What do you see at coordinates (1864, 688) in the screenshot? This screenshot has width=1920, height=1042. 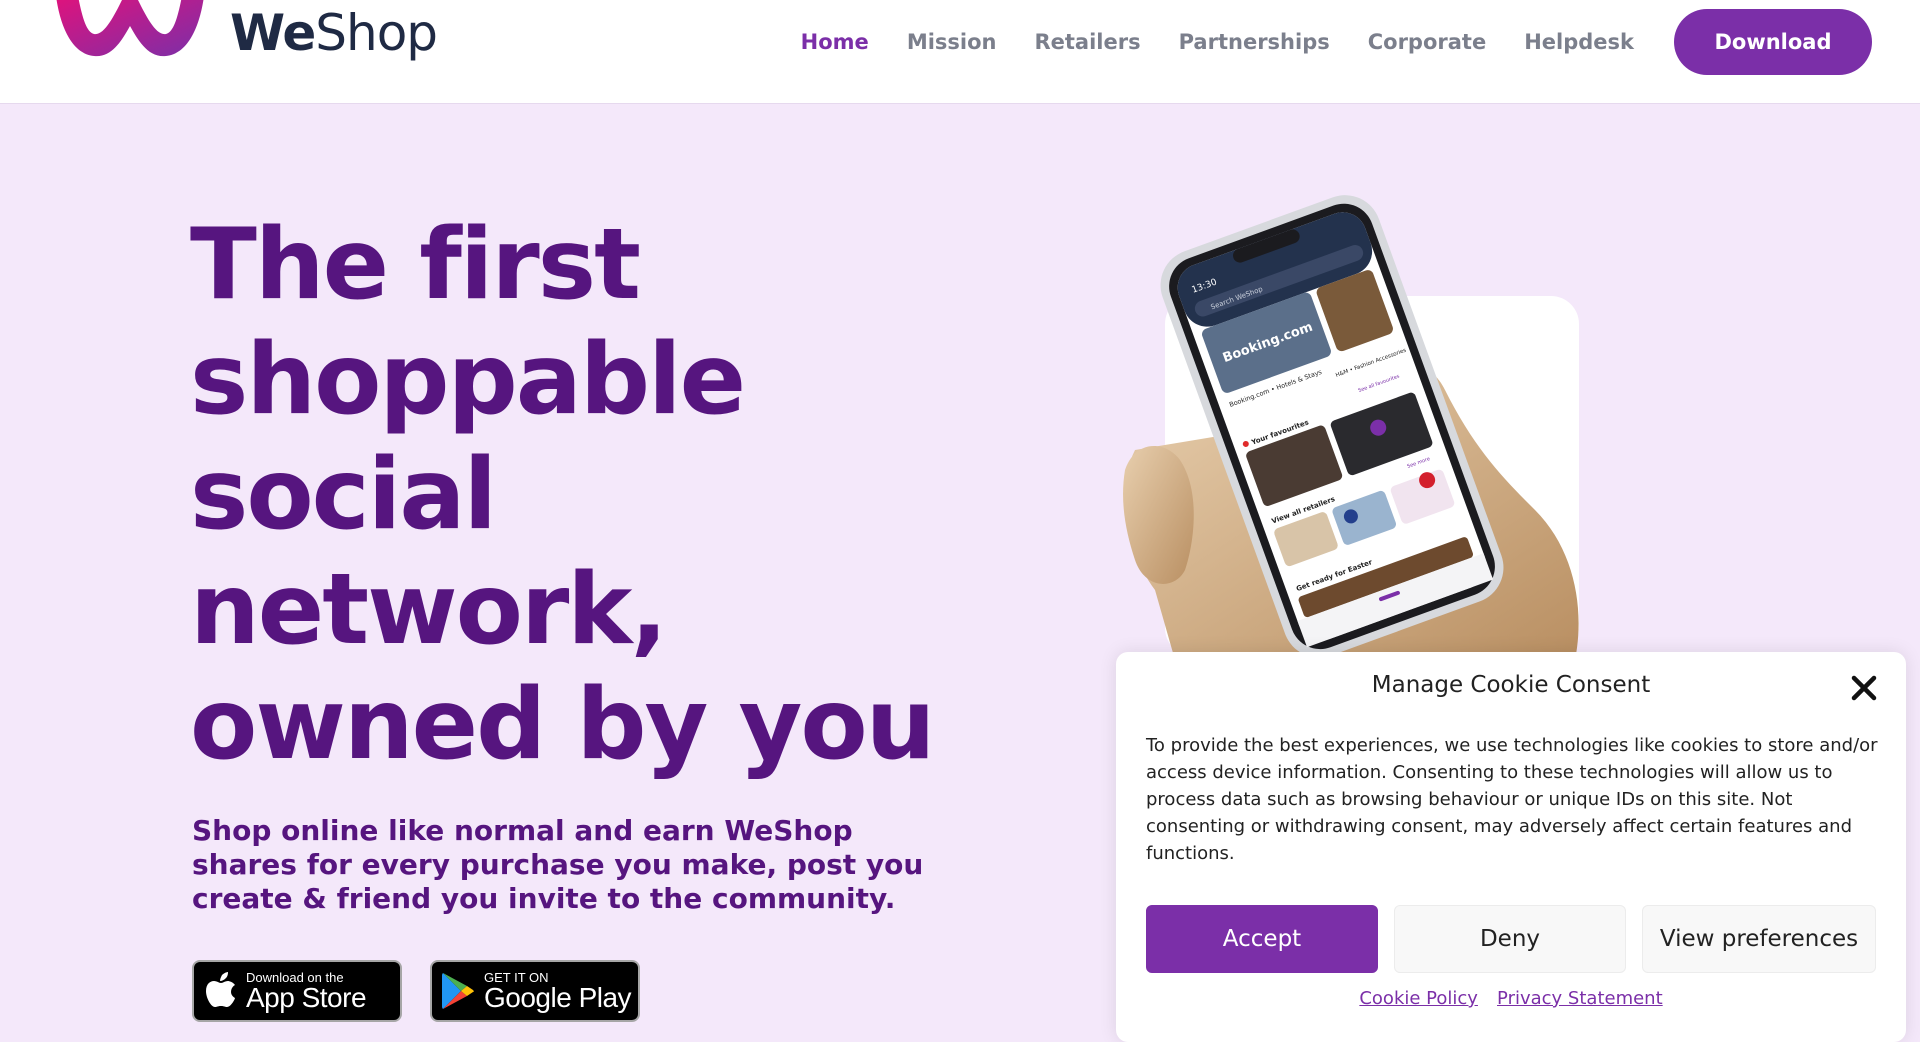 I see `close-icon` at bounding box center [1864, 688].